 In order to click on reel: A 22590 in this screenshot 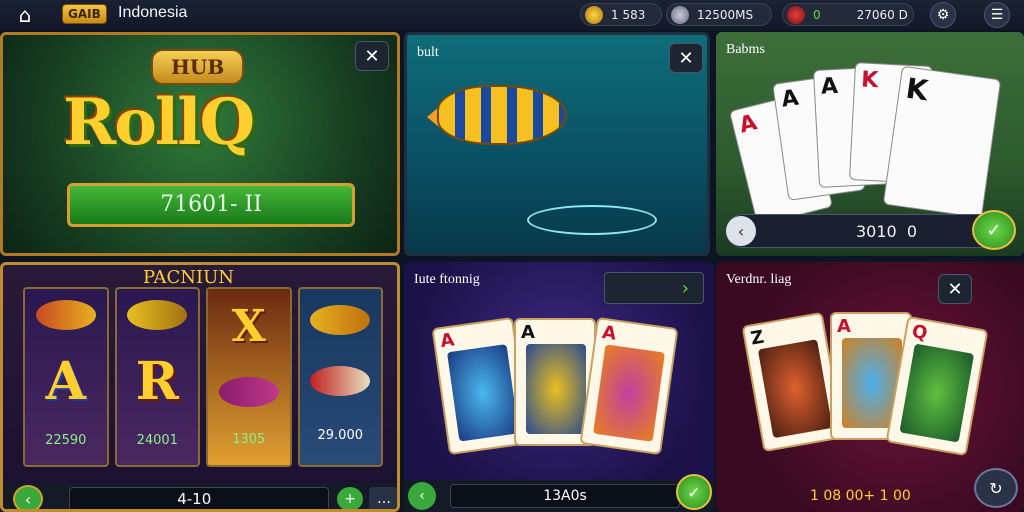, I will do `click(66, 377)`.